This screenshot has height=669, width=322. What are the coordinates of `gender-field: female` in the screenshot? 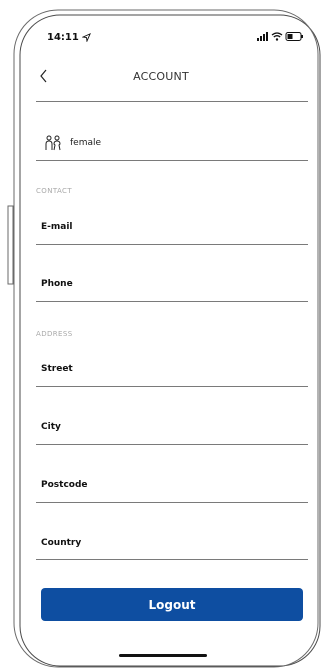 It's located at (72, 143).